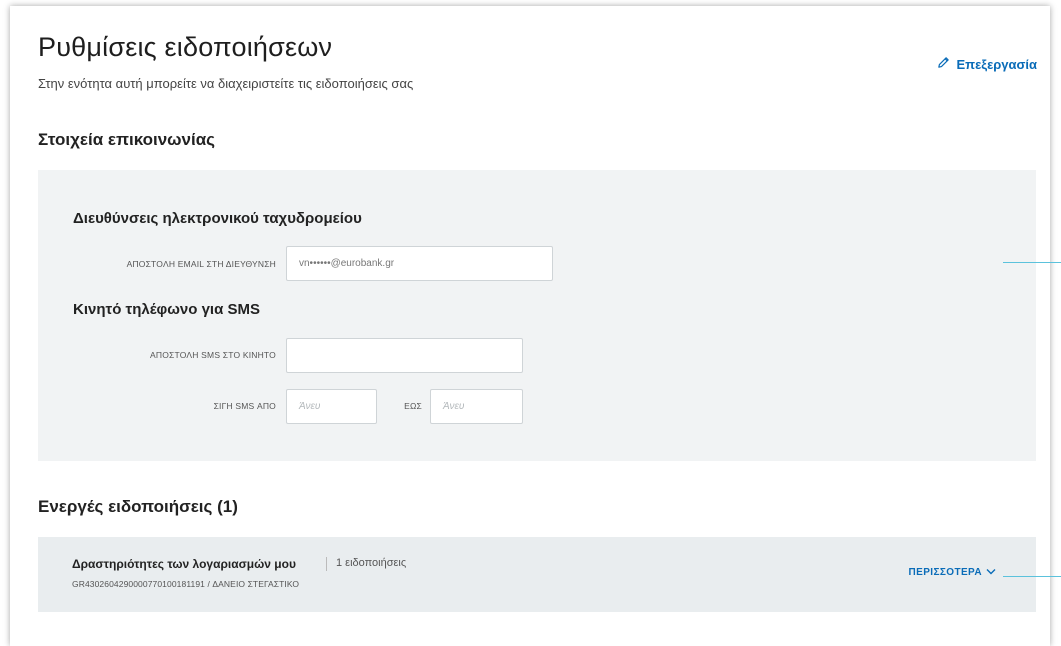 This screenshot has width=1061, height=646. I want to click on silence-to-label: ΕΩΣ, so click(413, 406).